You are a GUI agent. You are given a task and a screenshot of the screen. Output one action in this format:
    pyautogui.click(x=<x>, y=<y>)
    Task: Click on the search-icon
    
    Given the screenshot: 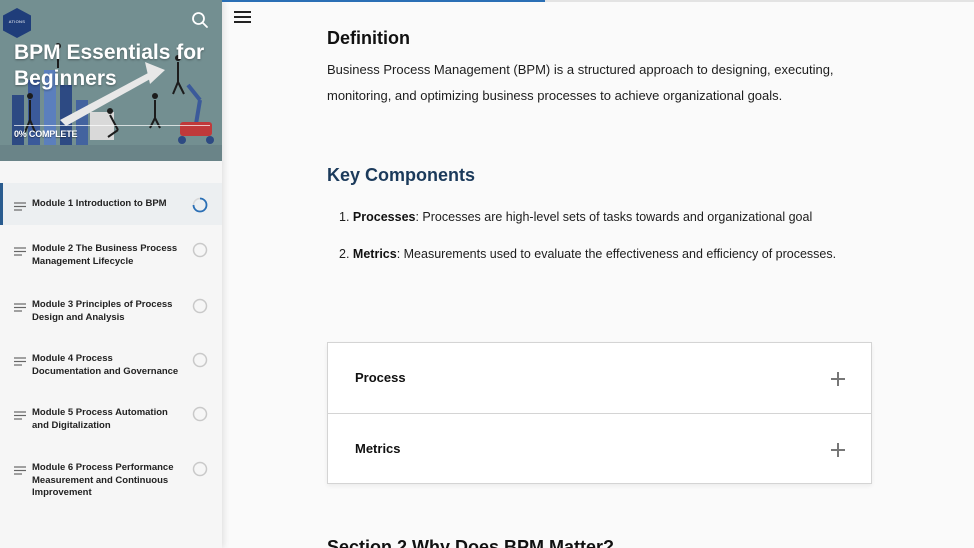 What is the action you would take?
    pyautogui.click(x=200, y=20)
    